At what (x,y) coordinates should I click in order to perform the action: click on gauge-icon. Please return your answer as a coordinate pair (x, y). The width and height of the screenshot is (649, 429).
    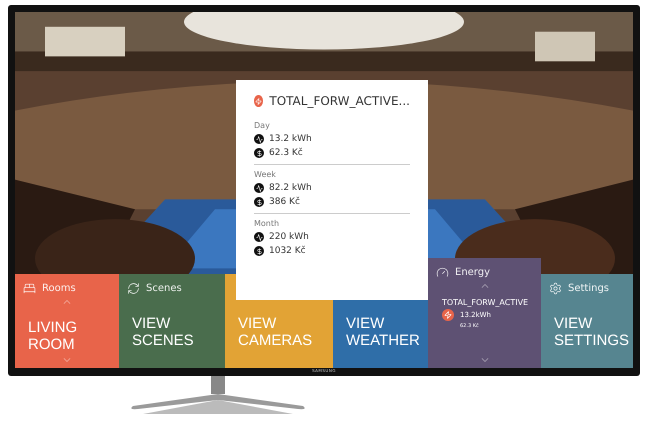
    Looking at the image, I should click on (442, 272).